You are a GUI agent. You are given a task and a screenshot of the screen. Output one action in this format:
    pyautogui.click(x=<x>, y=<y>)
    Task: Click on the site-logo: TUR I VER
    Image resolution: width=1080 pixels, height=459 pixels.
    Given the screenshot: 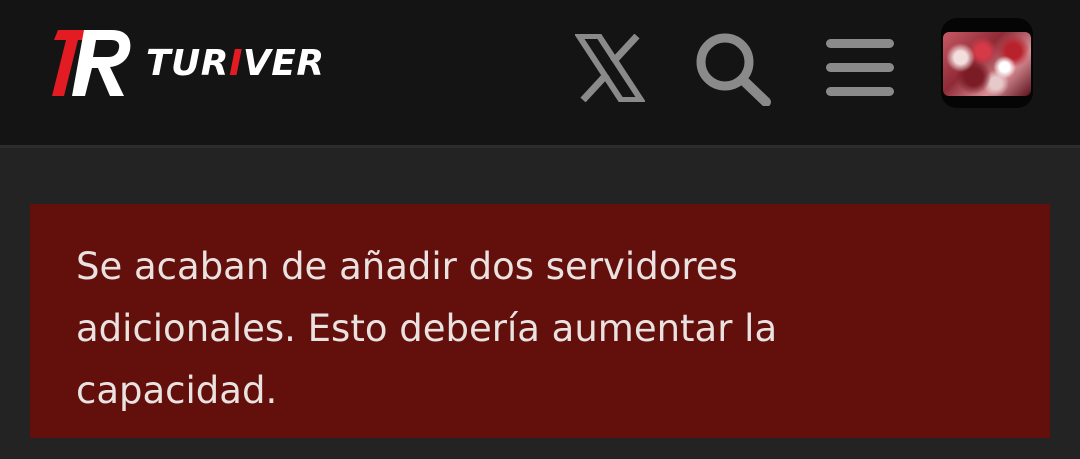 What is the action you would take?
    pyautogui.click(x=187, y=63)
    